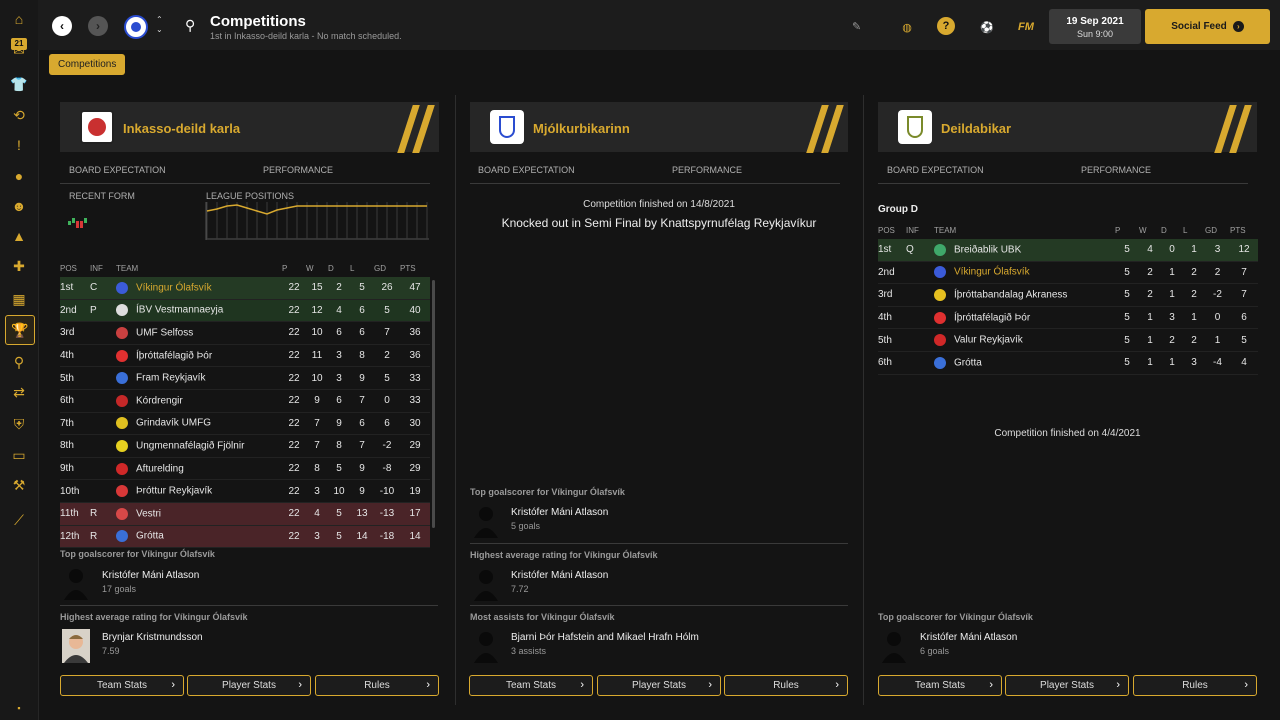 The image size is (1280, 720). What do you see at coordinates (199, 491) in the screenshot?
I see `team-cell: Þróttur Reykjavík` at bounding box center [199, 491].